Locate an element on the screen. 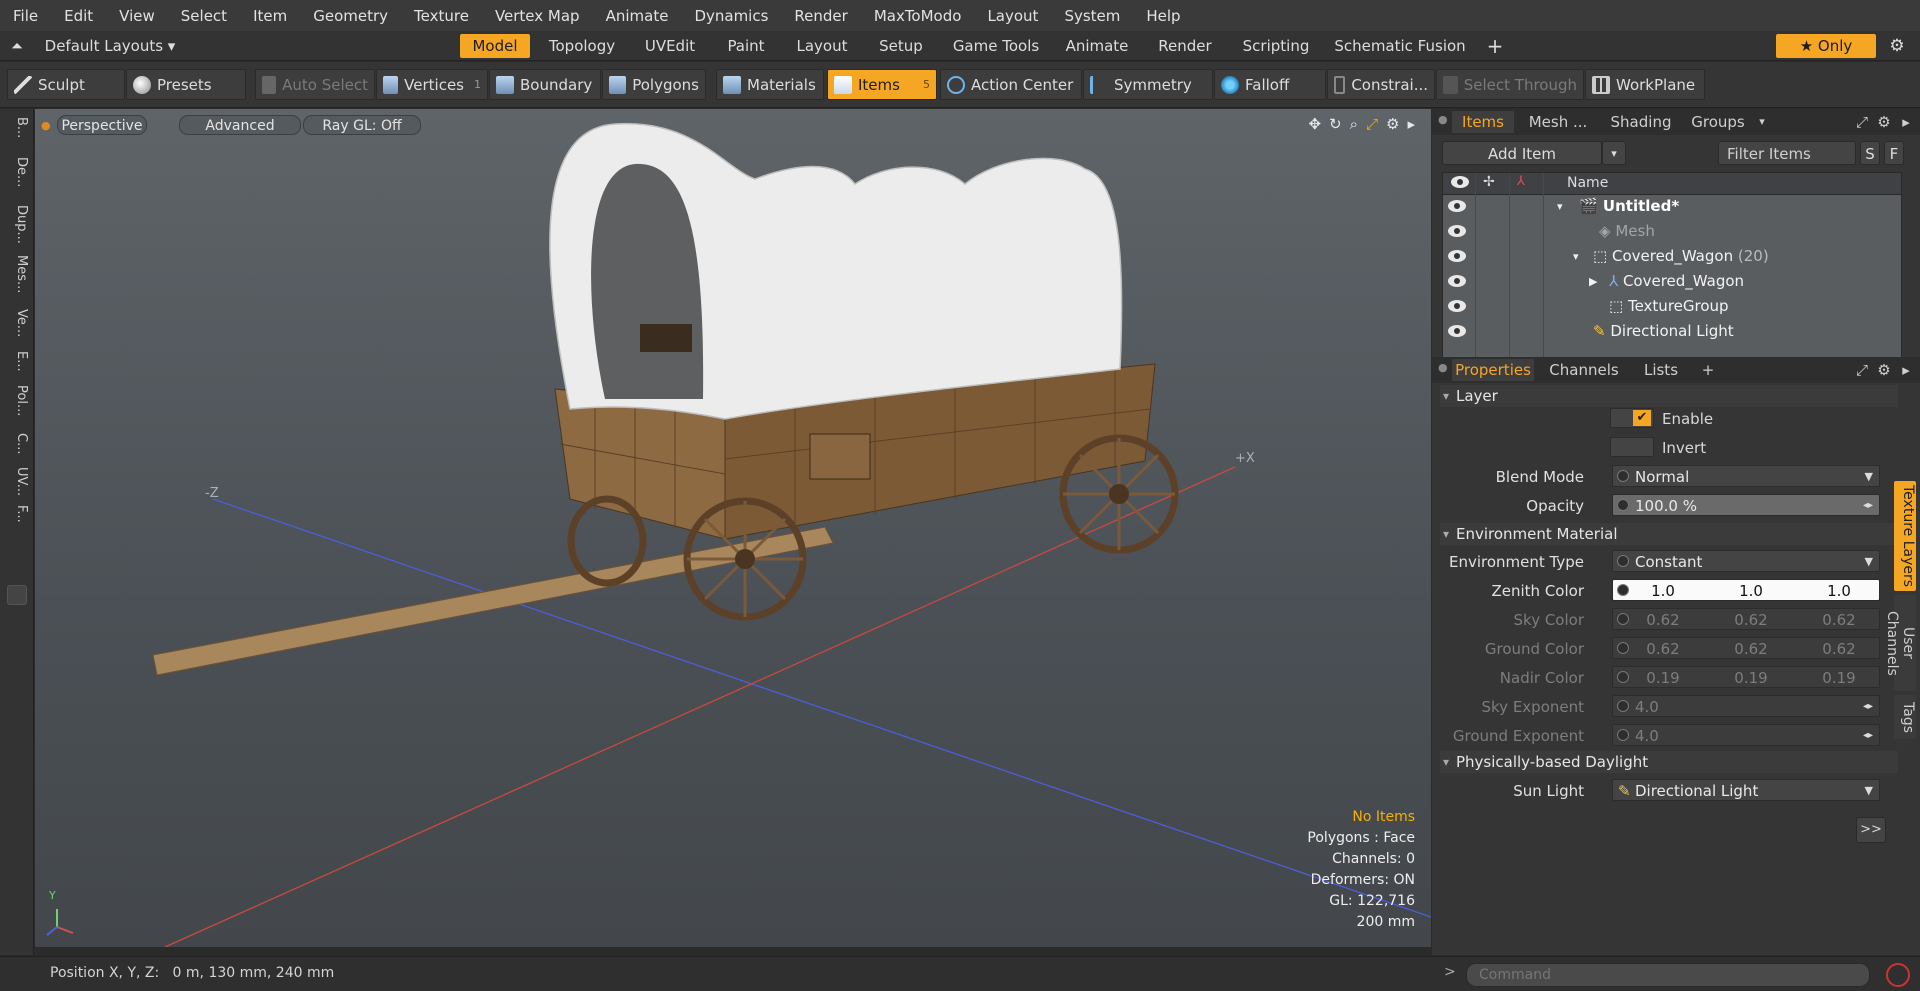 This screenshot has height=991, width=1920. symmetry-button: Symmetry is located at coordinates (1148, 84).